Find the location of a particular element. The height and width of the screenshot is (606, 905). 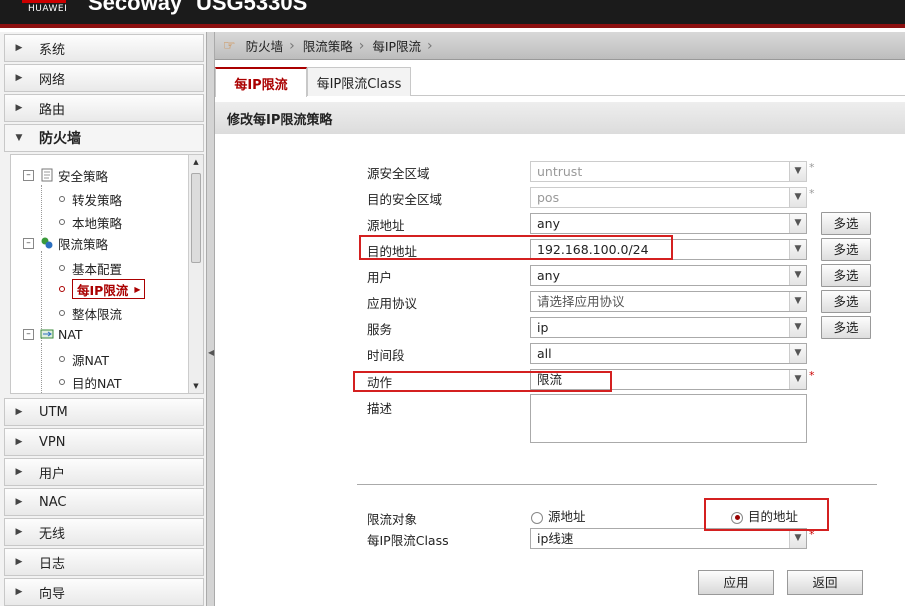

tab-per-ip-limit: 每IP限流 is located at coordinates (261, 82).